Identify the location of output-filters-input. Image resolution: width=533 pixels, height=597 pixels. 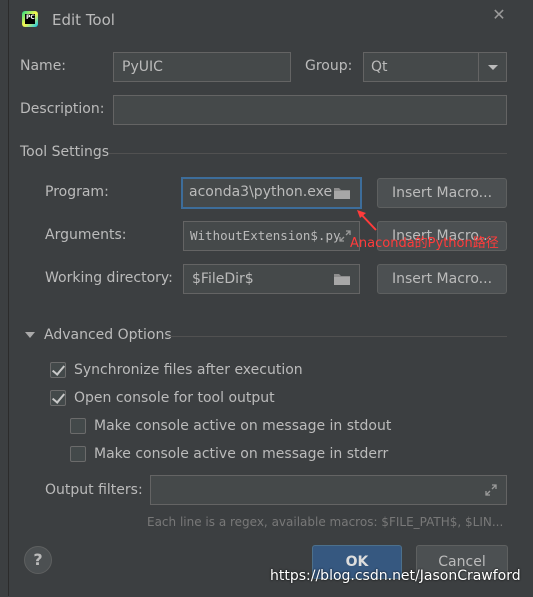
(328, 490).